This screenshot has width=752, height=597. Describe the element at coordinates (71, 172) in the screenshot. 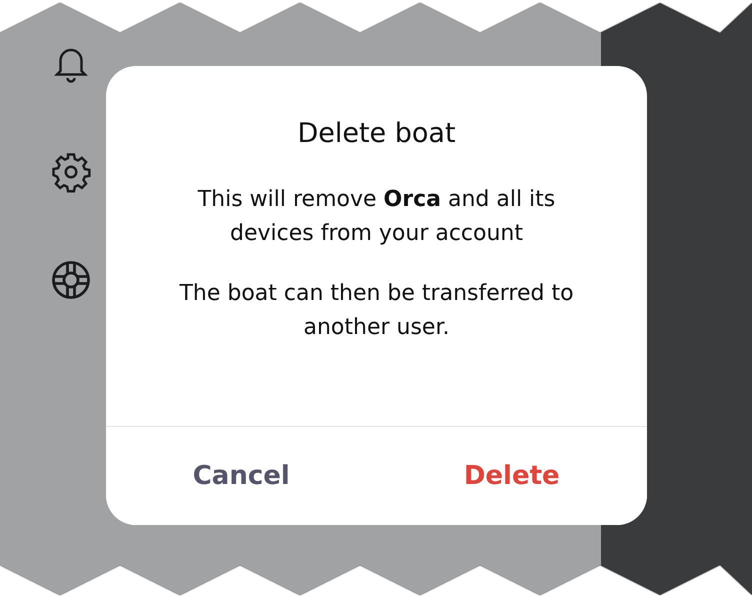

I see `settings-icon` at that location.